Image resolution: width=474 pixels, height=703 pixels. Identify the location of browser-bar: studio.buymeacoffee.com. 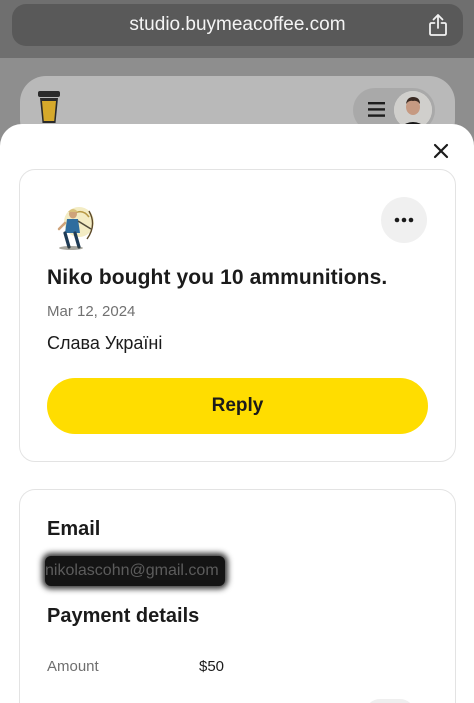
(237, 29).